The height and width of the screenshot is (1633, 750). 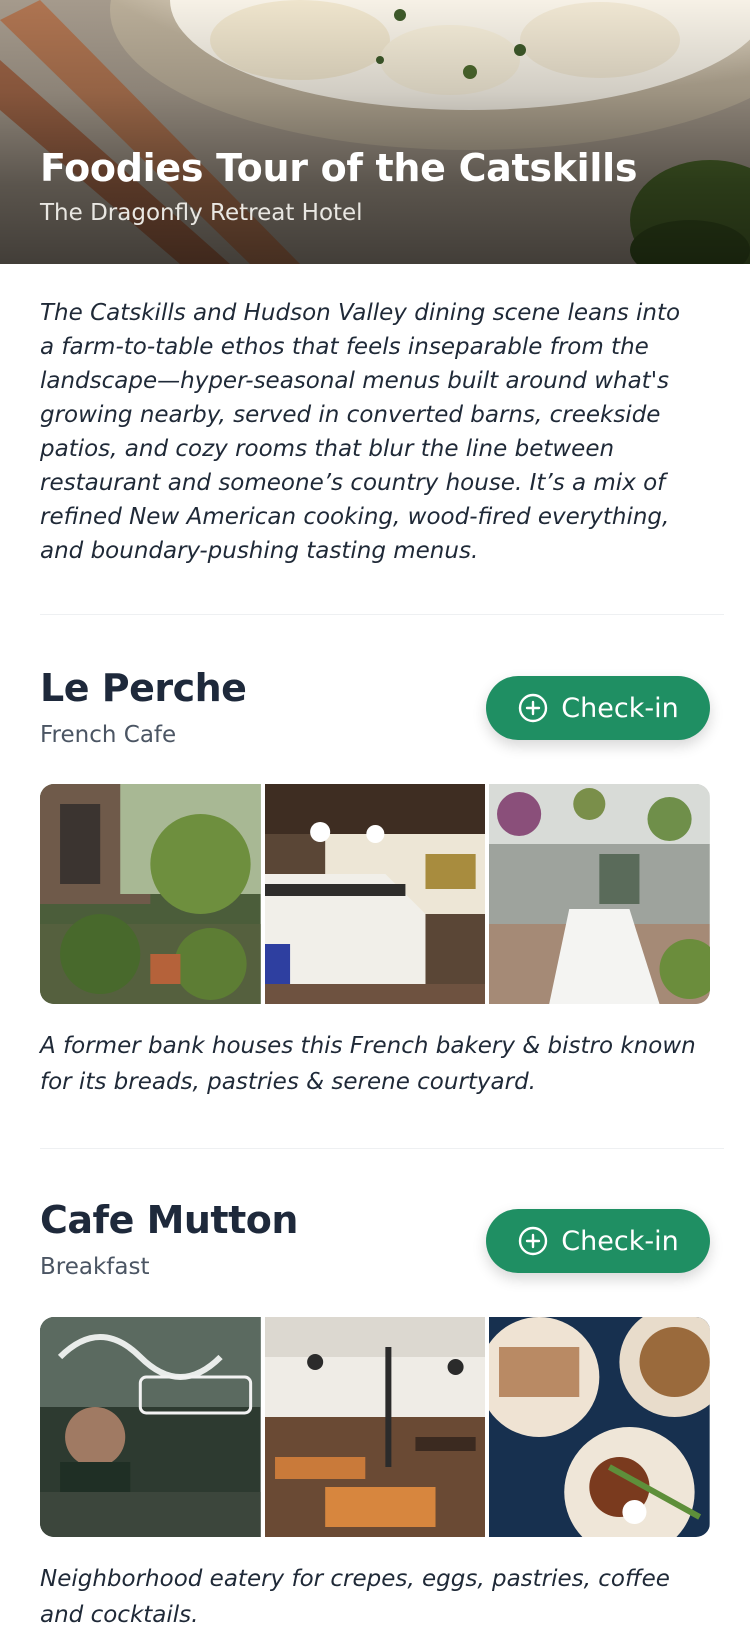 What do you see at coordinates (201, 213) in the screenshot?
I see `page-subtitle: The Dragonfly Retreat Hotel` at bounding box center [201, 213].